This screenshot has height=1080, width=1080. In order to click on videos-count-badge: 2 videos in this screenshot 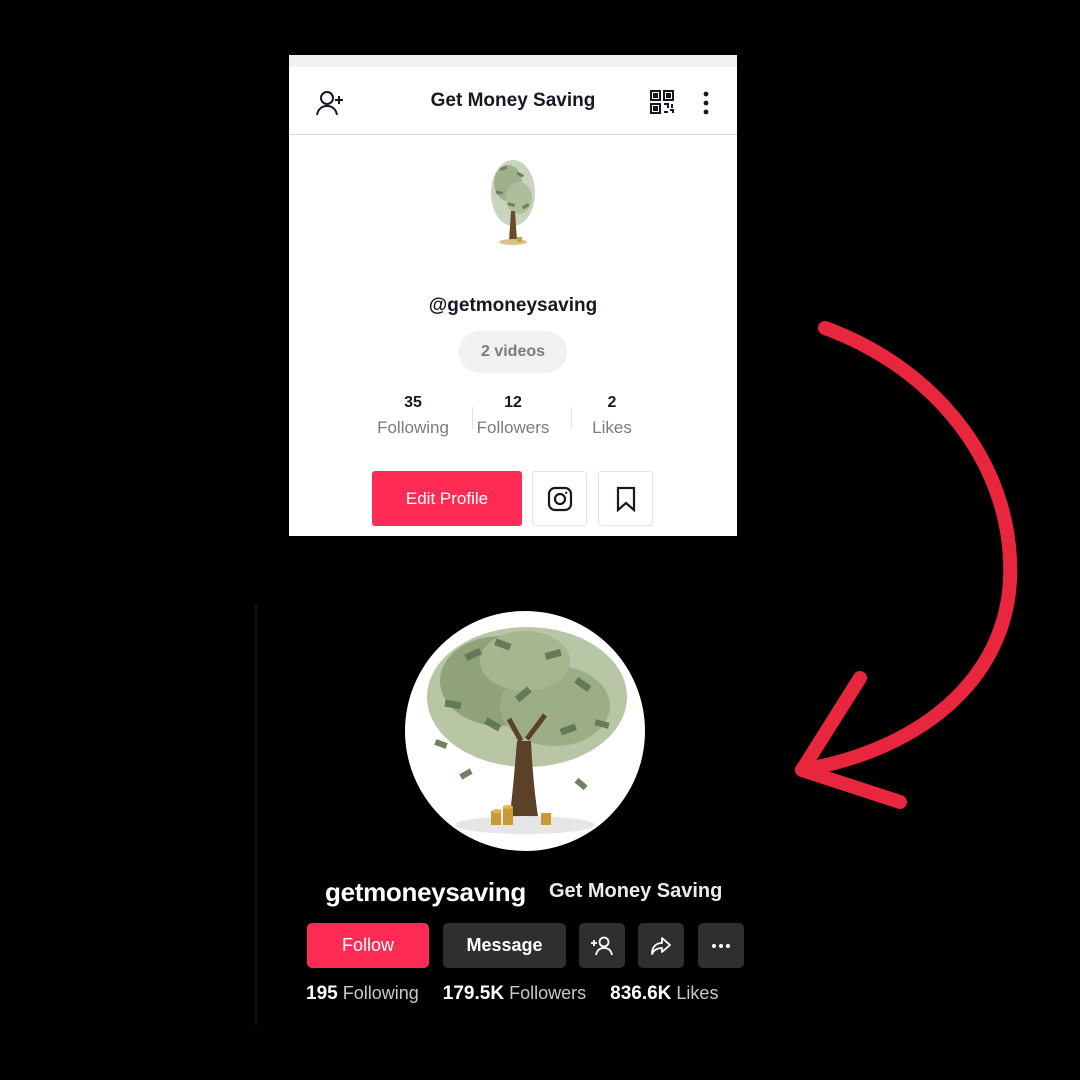, I will do `click(513, 352)`.